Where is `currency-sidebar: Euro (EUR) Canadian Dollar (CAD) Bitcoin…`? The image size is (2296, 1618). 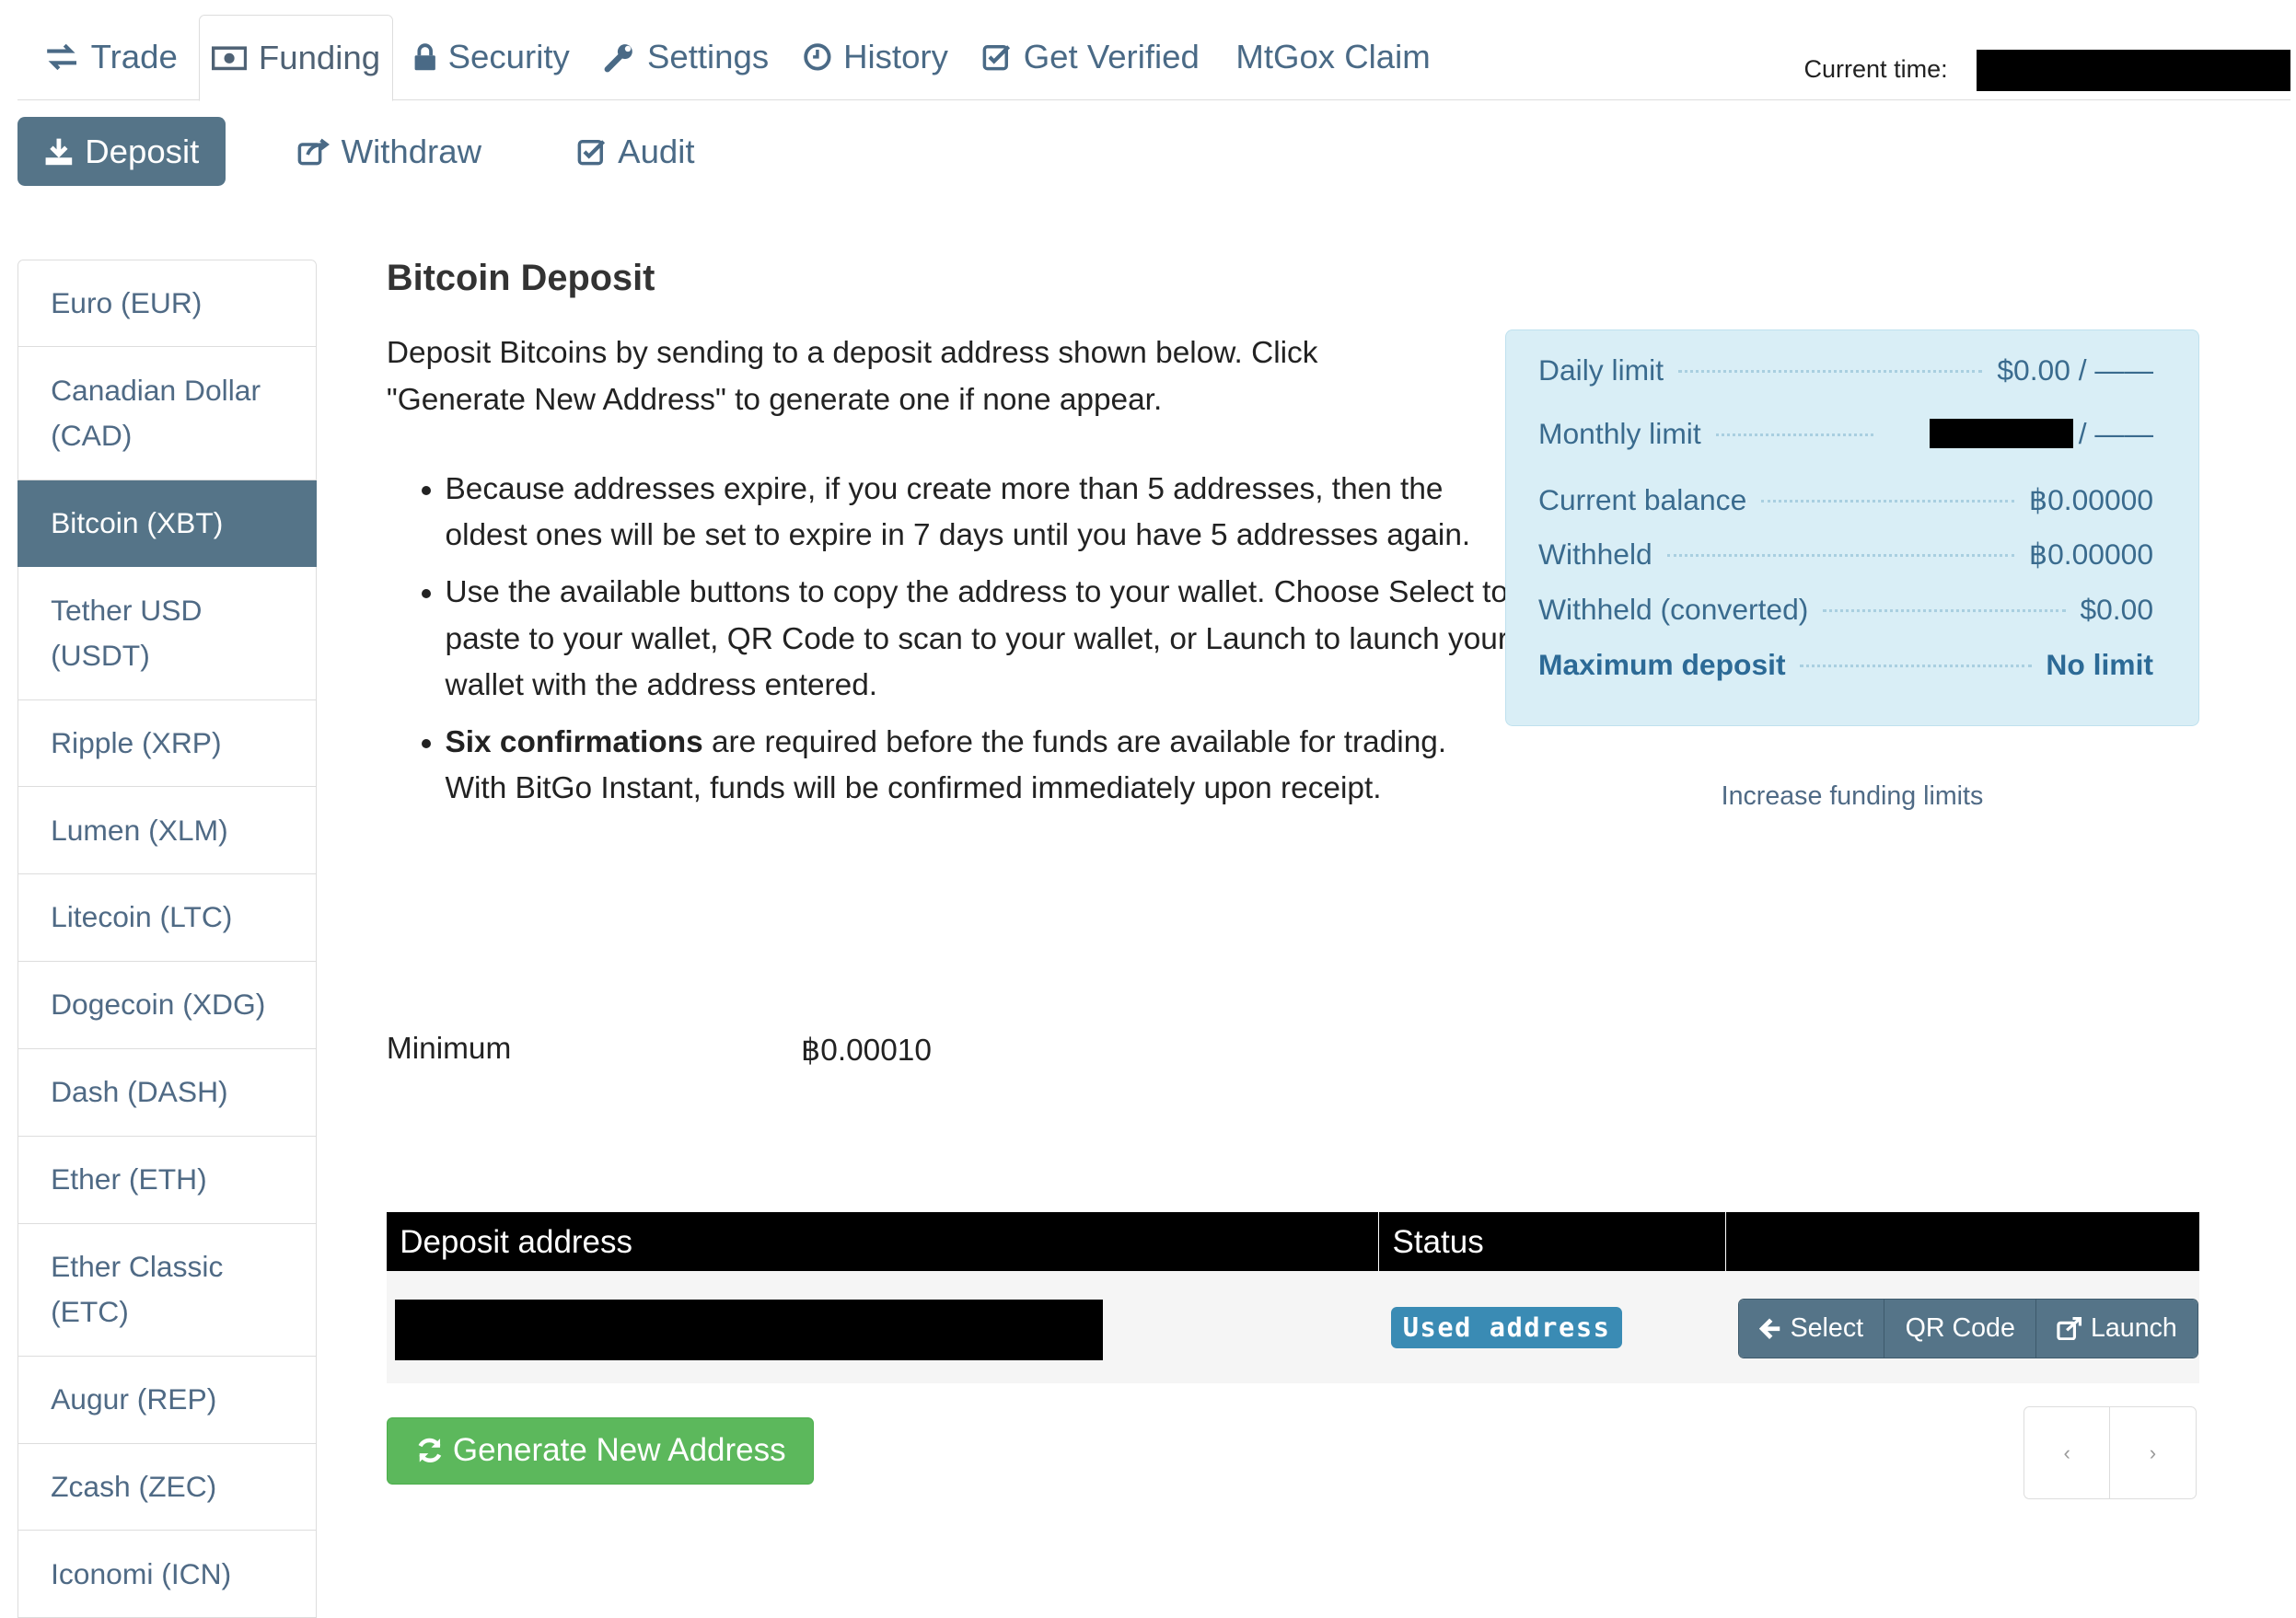 currency-sidebar: Euro (EUR) Canadian Dollar (CAD) Bitcoin… is located at coordinates (167, 939).